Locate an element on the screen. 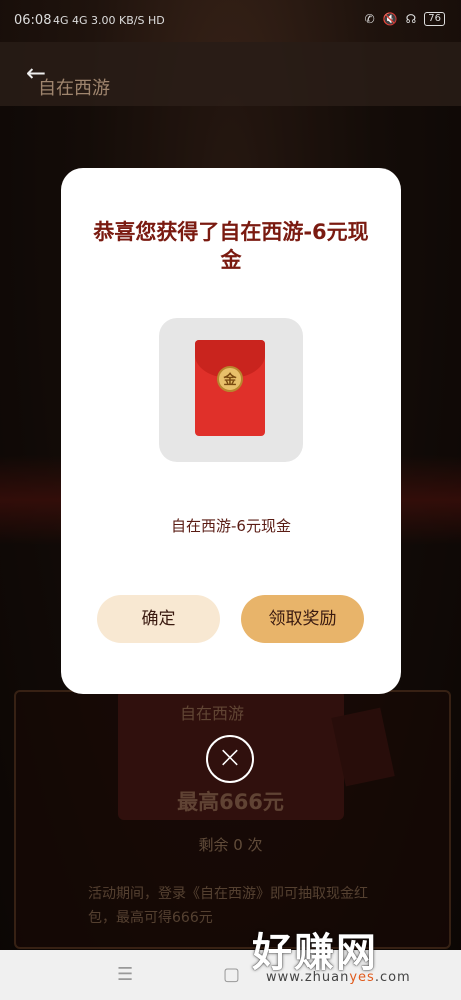 This screenshot has width=461, height=1000. watermark-url: www.zhuanyes.com is located at coordinates (338, 977).